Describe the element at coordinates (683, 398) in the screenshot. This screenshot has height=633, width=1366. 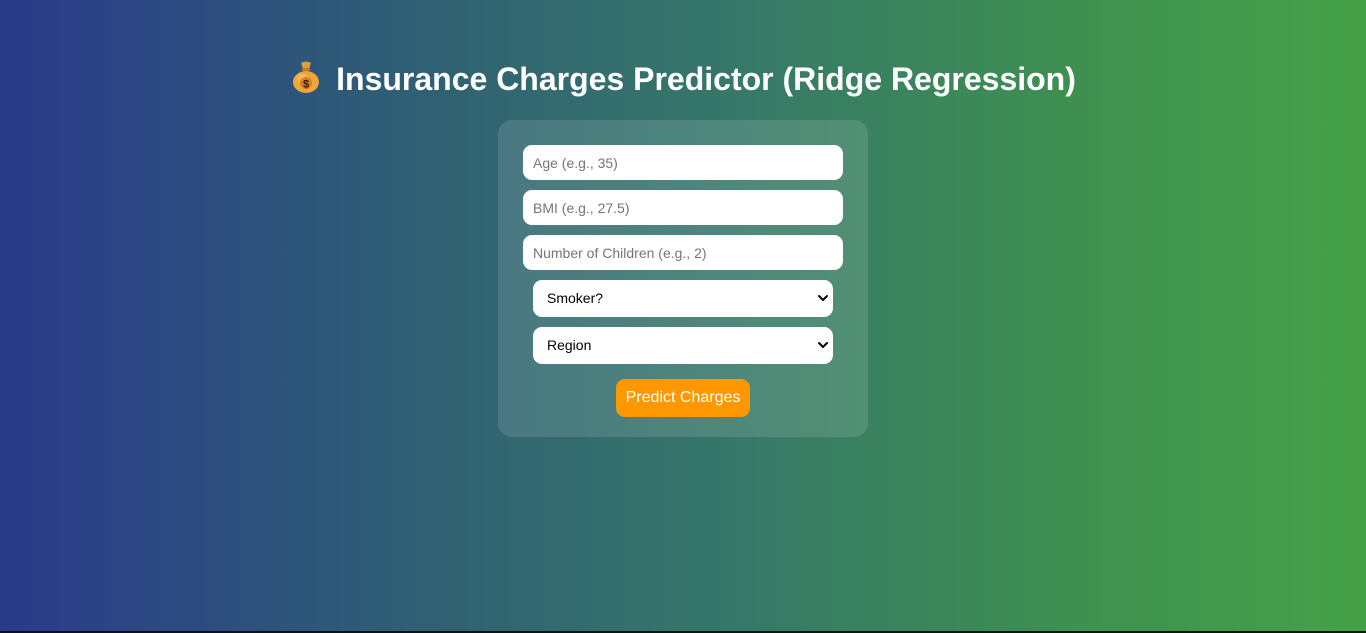
I see `predict-charges-button: Predict Charges` at that location.